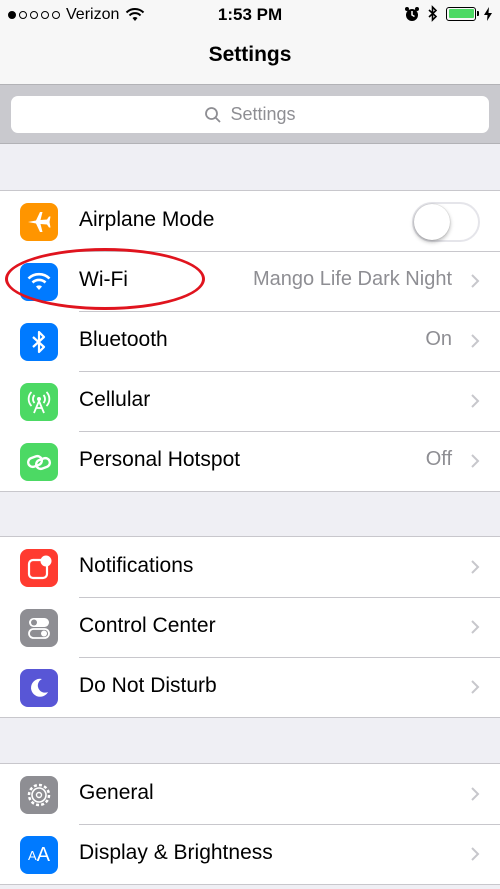 This screenshot has height=889, width=500. I want to click on row-label: Do Not Disturb, so click(148, 685).